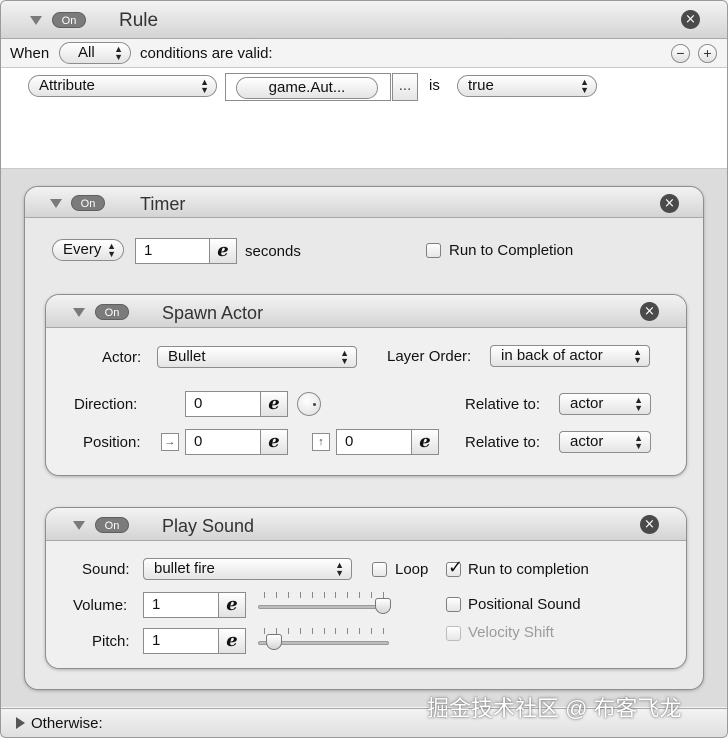 The width and height of the screenshot is (728, 738). What do you see at coordinates (30, 53) in the screenshot?
I see `when-label: When` at bounding box center [30, 53].